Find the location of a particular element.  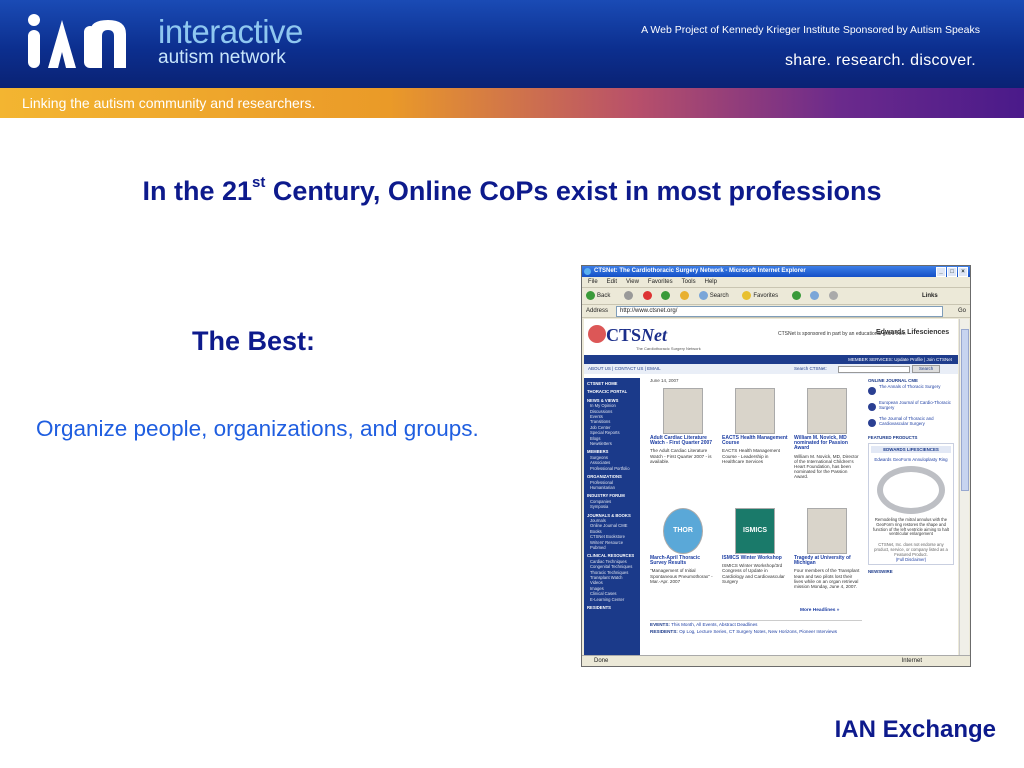

title-pre: In the 21 is located at coordinates (197, 191).